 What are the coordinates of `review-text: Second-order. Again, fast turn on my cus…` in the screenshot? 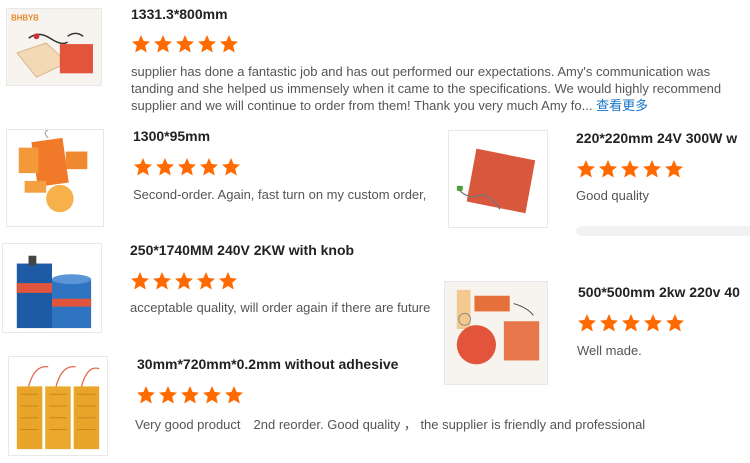 It's located at (280, 194).